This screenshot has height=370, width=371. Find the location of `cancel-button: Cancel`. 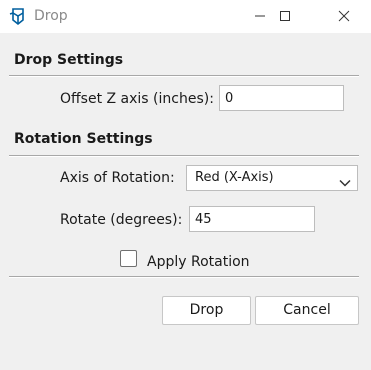

cancel-button: Cancel is located at coordinates (307, 310).